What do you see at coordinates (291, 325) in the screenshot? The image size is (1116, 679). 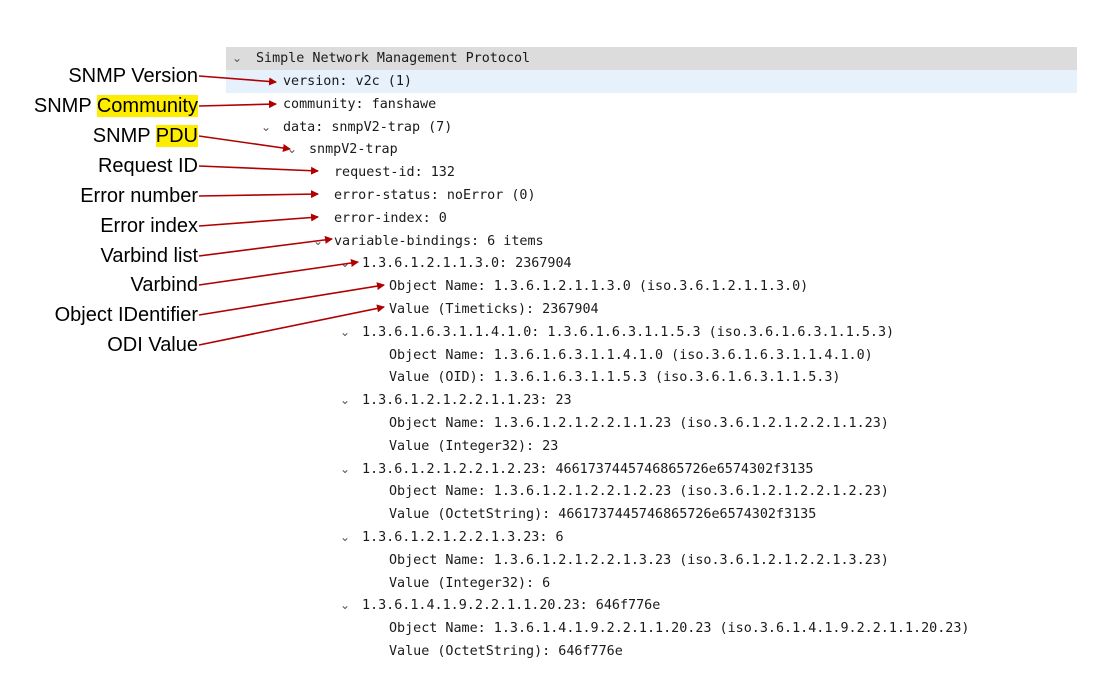 I see `arrow-odi-value` at bounding box center [291, 325].